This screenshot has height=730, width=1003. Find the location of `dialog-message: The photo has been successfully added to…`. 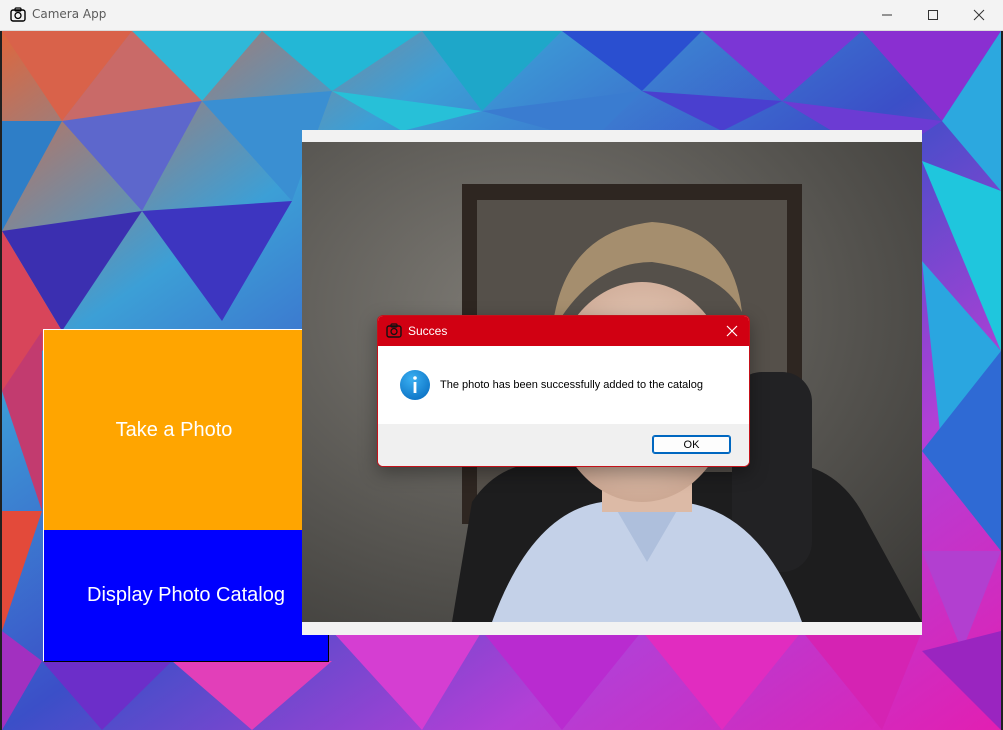

dialog-message: The photo has been successfully added to… is located at coordinates (571, 385).